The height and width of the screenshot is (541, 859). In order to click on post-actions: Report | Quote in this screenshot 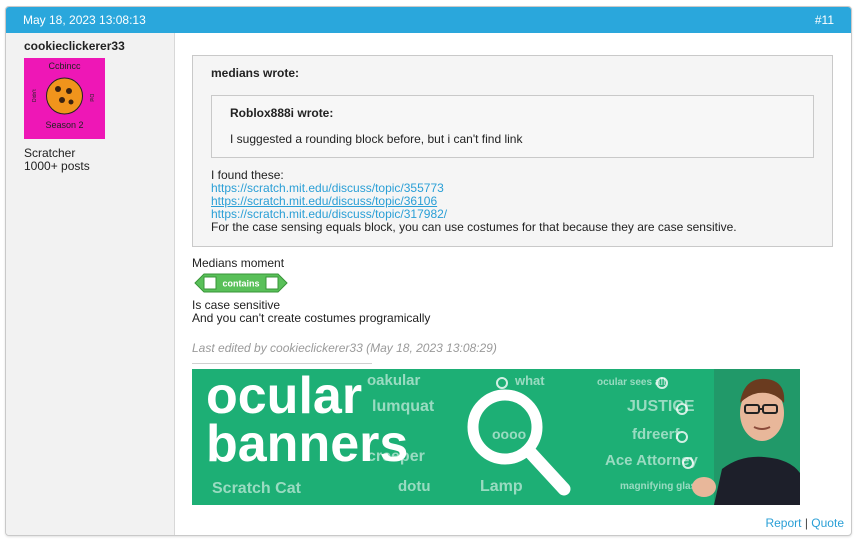, I will do `click(804, 523)`.